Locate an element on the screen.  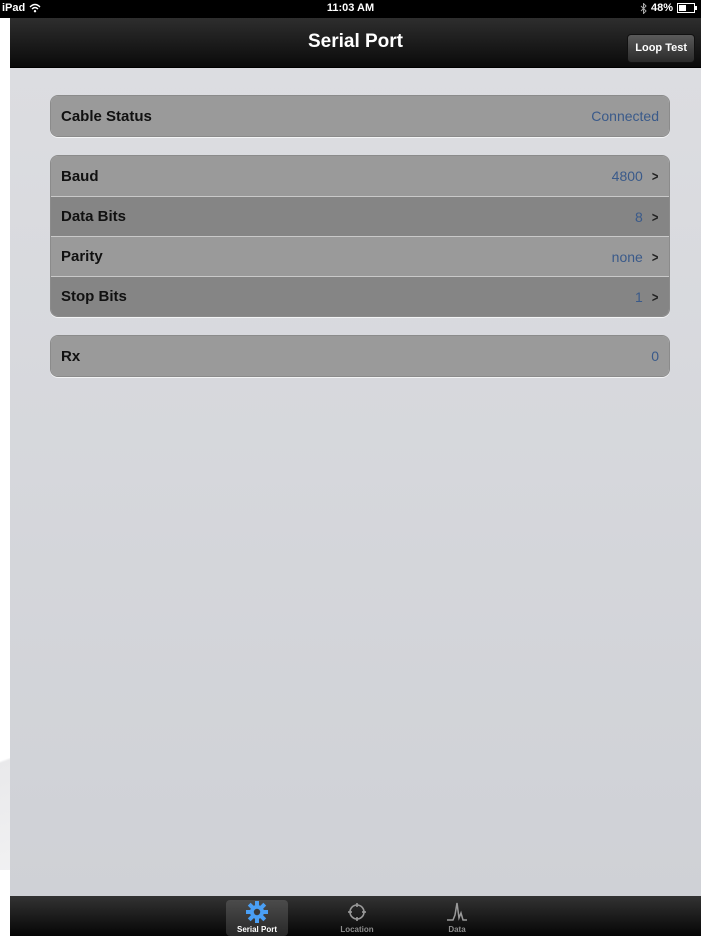
battery-icon is located at coordinates (687, 8).